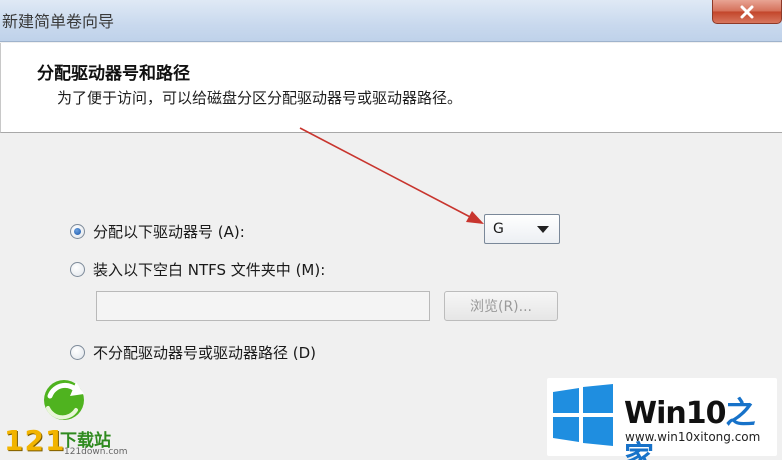 This screenshot has height=460, width=782. I want to click on download-site-number: 121, so click(35, 440).